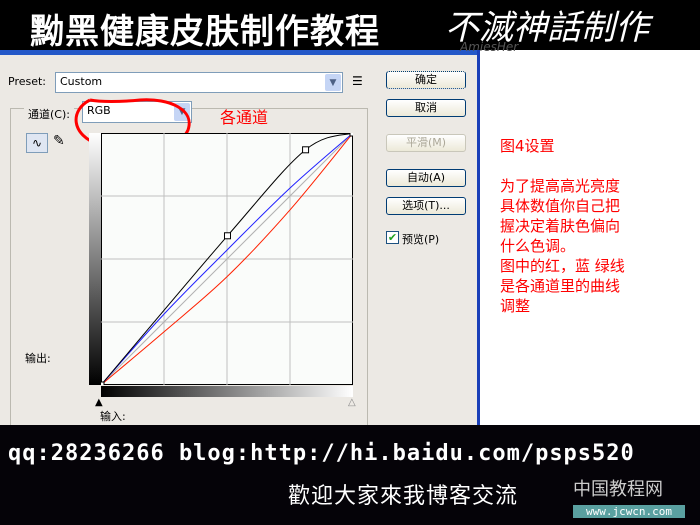 This screenshot has width=700, height=525. Describe the element at coordinates (205, 32) in the screenshot. I see `banner-title: 黝黑健康皮肤制作教程` at that location.